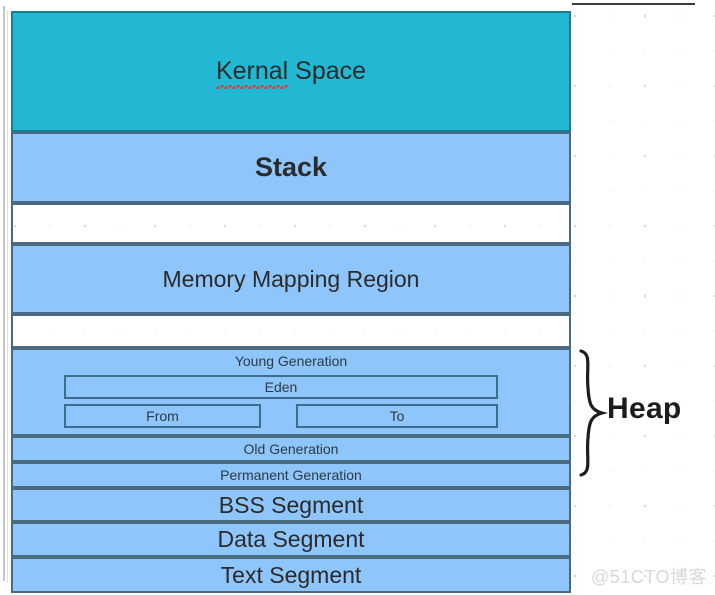 Image resolution: width=715 pixels, height=595 pixels. I want to click on inner-label-to: To, so click(397, 416).